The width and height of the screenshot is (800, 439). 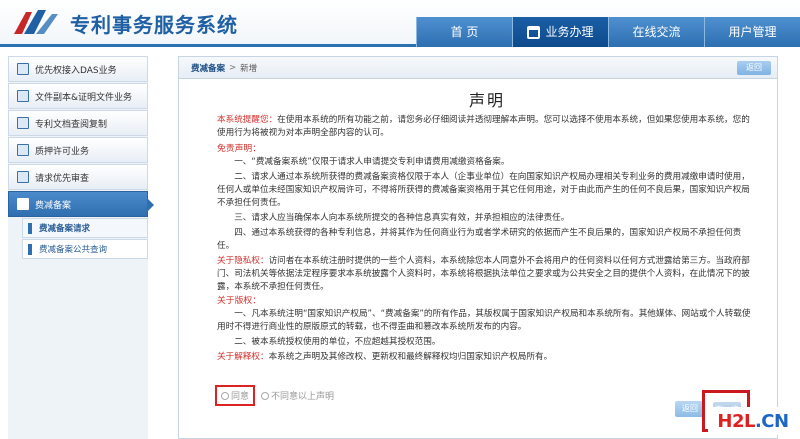 What do you see at coordinates (239, 301) in the screenshot?
I see `copyright-heading: 关于版权：` at bounding box center [239, 301].